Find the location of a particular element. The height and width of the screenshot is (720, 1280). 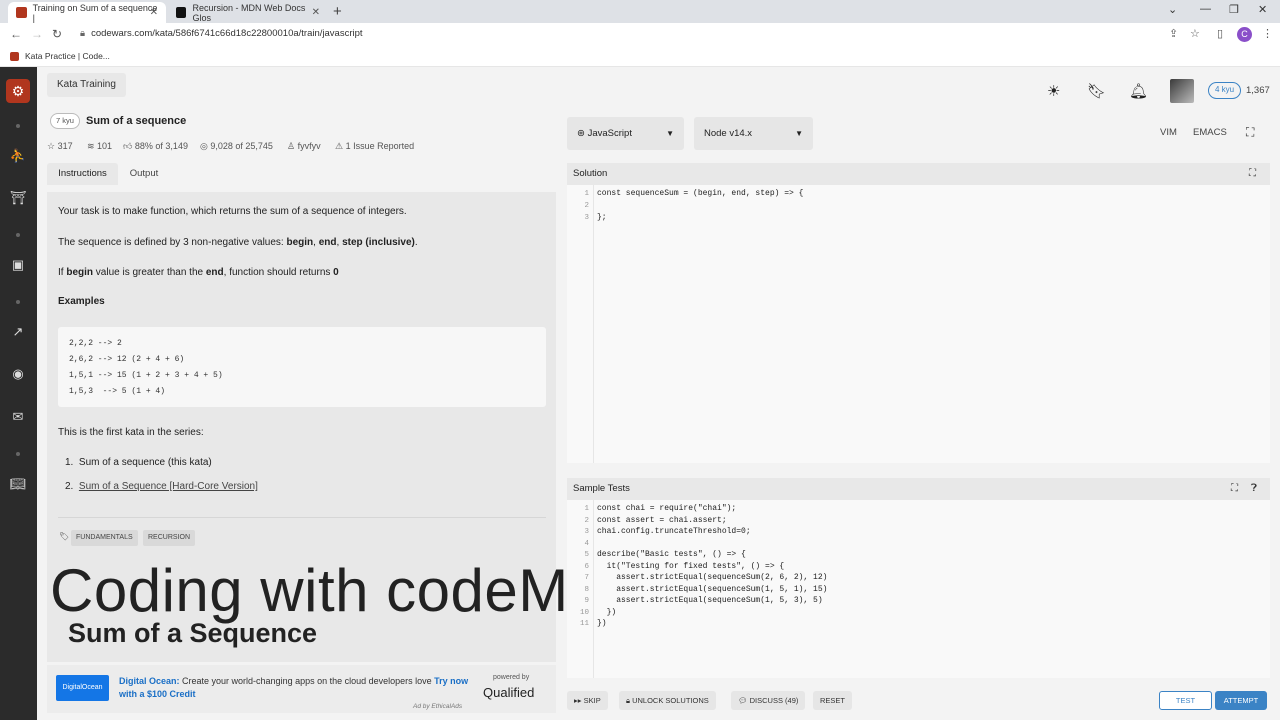

practice-icon: ⛹ is located at coordinates (18, 156).